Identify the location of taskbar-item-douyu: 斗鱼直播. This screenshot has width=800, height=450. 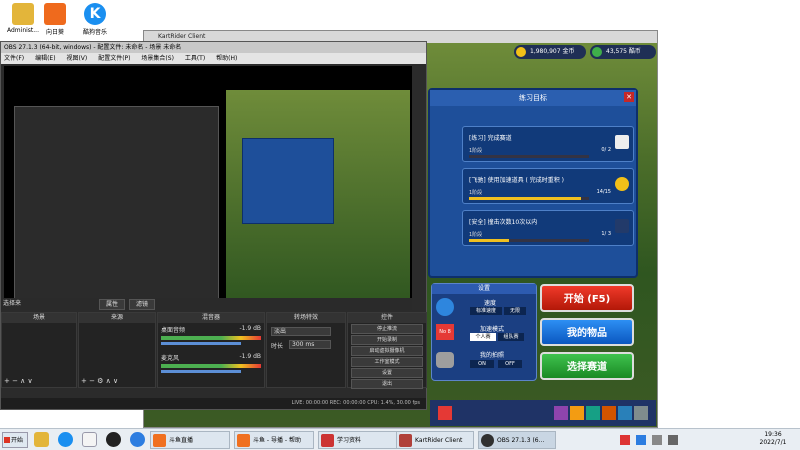
(190, 440).